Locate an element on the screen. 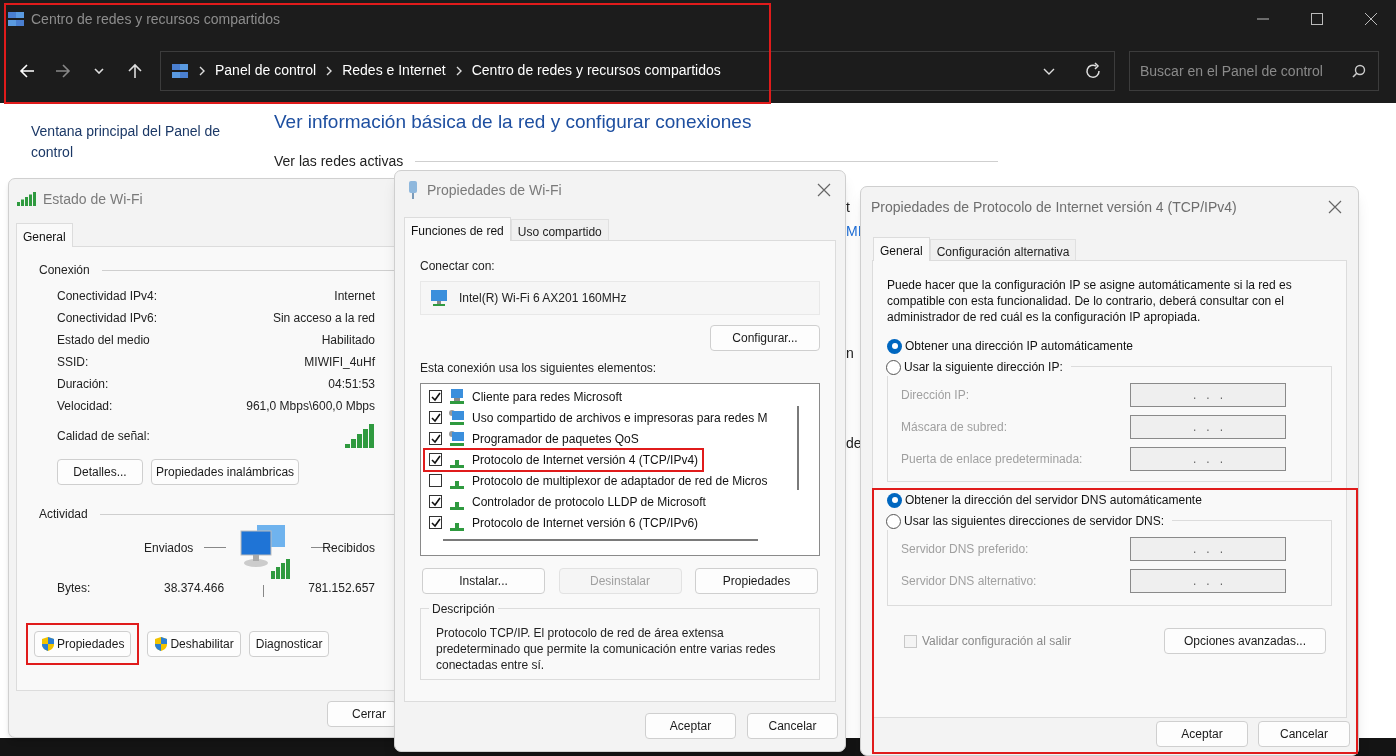 This screenshot has width=1396, height=756. section-label: Actividad is located at coordinates (63, 514).